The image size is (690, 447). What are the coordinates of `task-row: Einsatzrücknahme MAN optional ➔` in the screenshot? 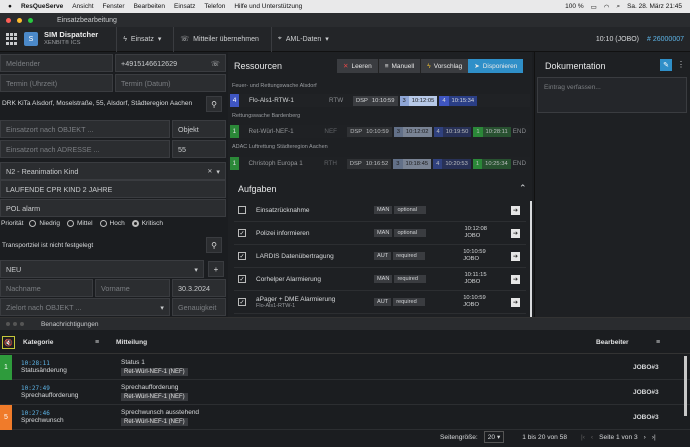 It's located at (380, 210).